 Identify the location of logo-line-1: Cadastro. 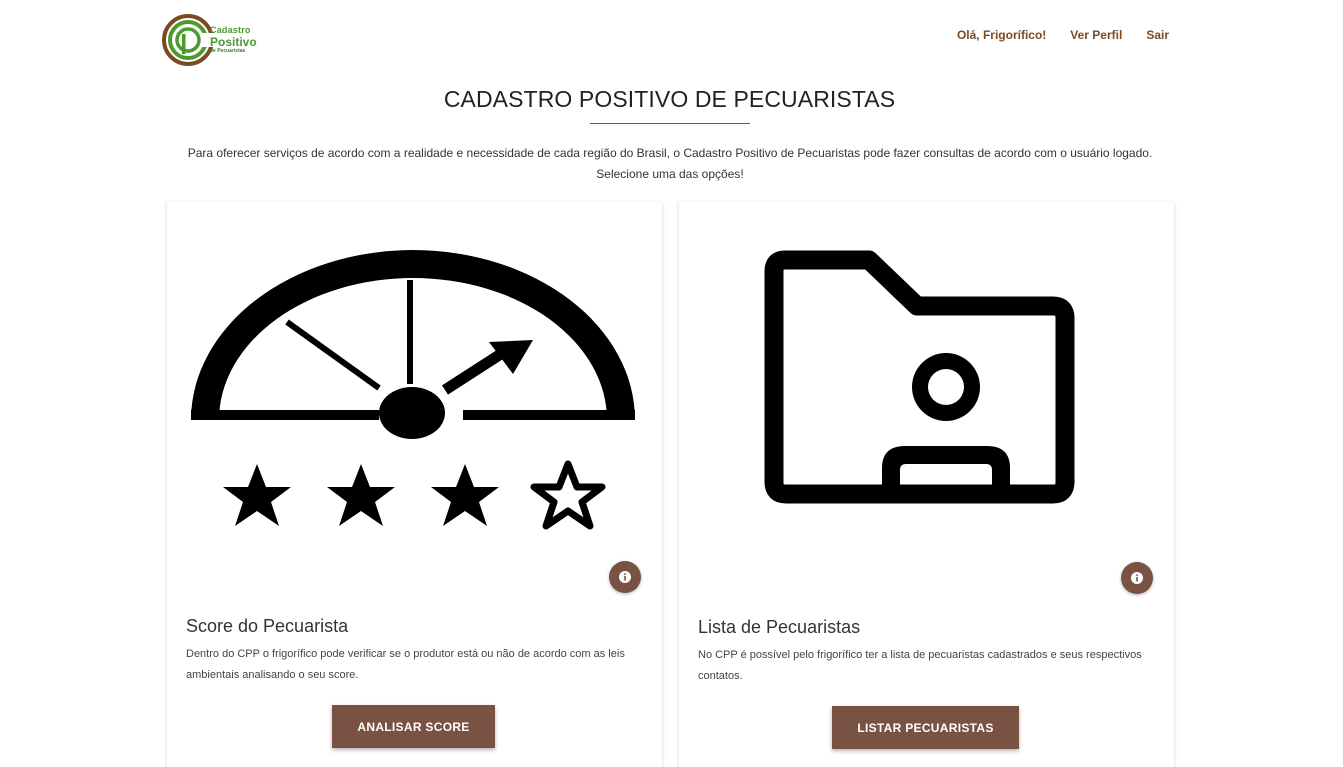
(230, 30).